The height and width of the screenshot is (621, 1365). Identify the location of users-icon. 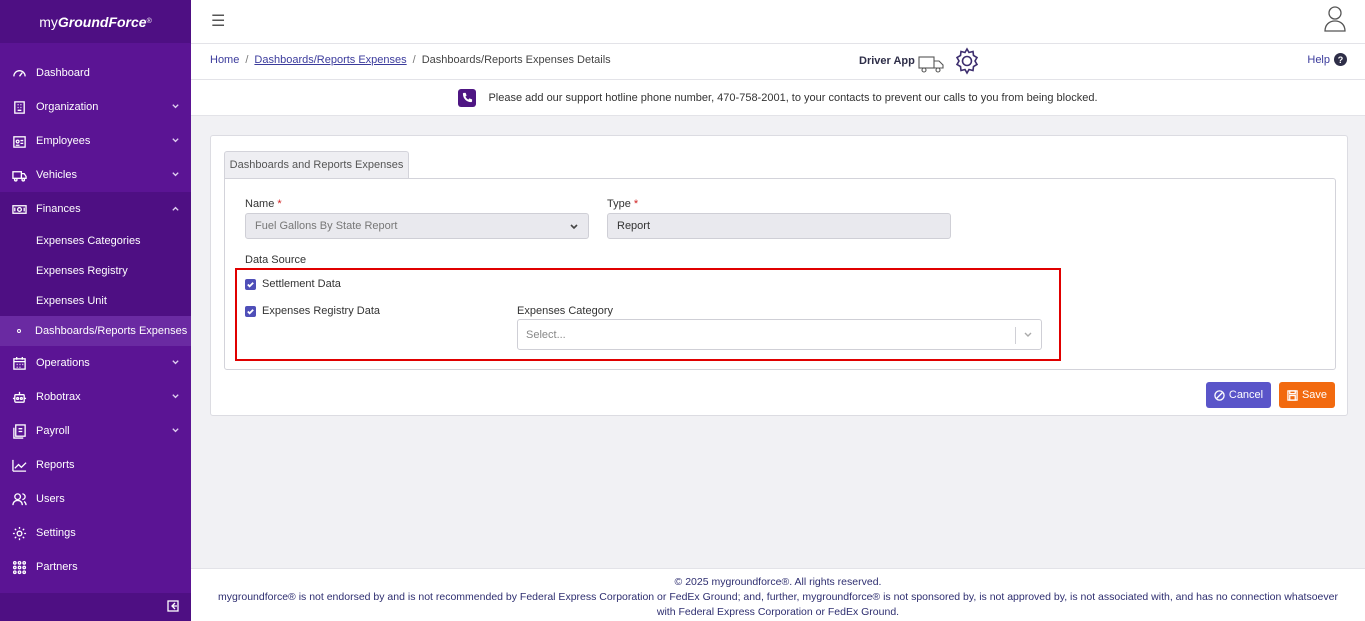
(19, 499).